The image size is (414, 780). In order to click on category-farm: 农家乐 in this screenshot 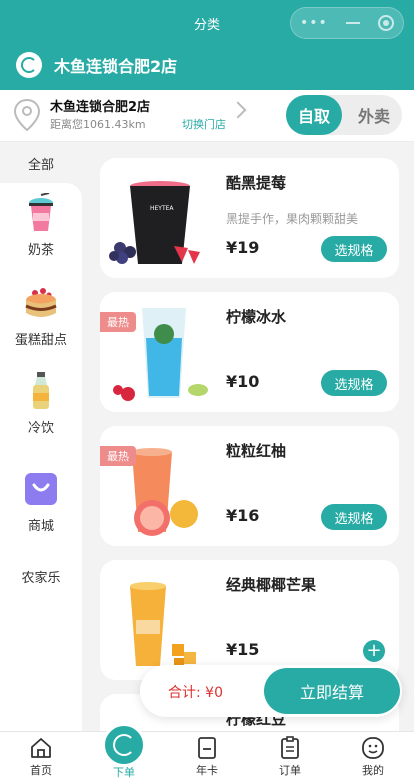, I will do `click(41, 573)`.